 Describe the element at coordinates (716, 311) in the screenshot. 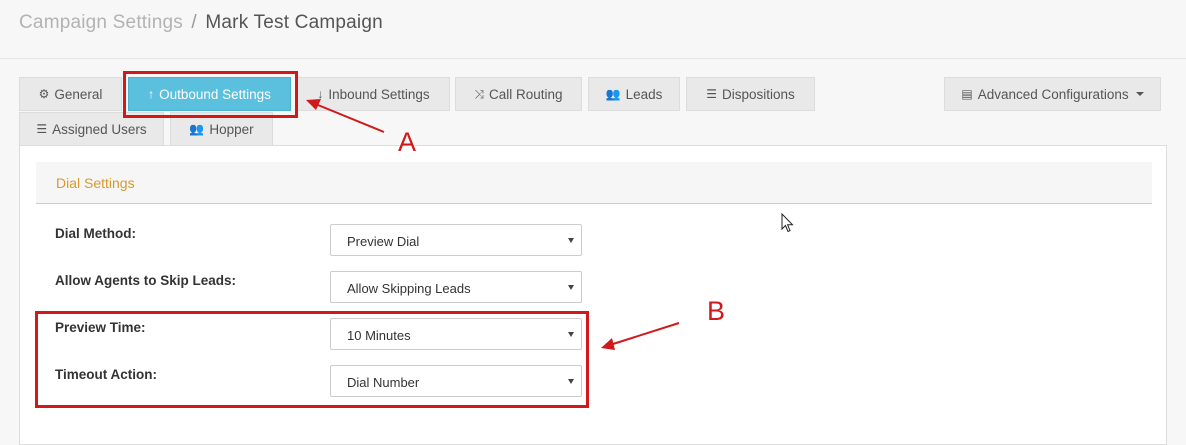

I see `annotation-label-b: B` at that location.